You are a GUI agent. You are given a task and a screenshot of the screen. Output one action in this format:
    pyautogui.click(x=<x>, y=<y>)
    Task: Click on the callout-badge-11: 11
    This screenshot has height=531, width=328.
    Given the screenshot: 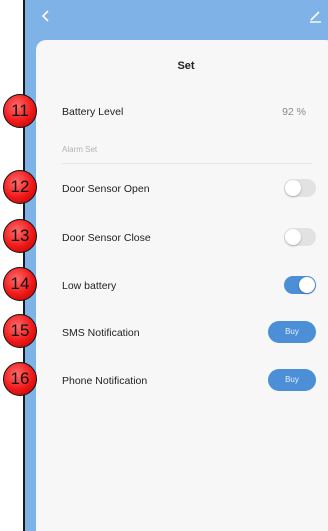 What is the action you would take?
    pyautogui.click(x=20, y=111)
    